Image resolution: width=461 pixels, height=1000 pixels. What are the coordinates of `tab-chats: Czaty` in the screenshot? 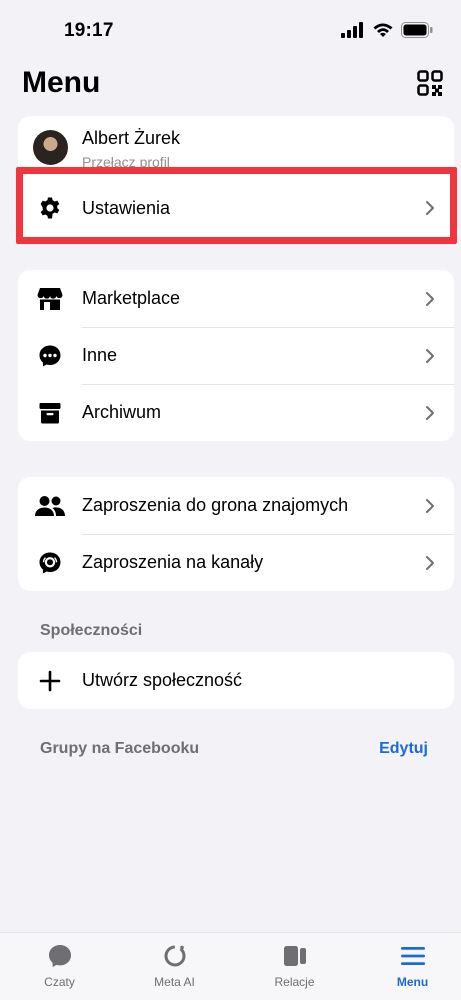 It's located at (59, 966).